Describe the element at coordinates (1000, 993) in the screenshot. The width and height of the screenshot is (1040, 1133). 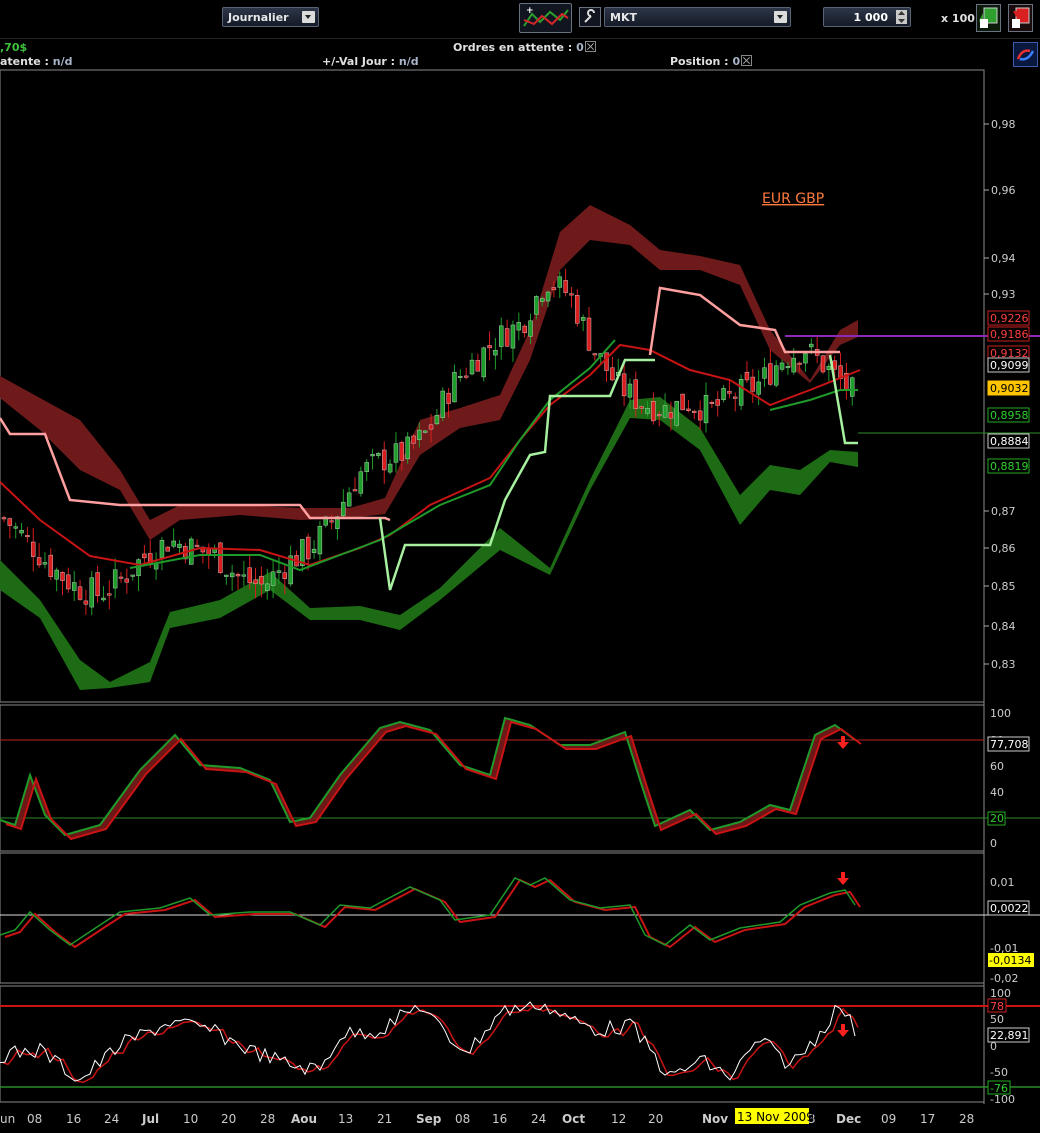
I see `osc3-tick-label: 100` at that location.